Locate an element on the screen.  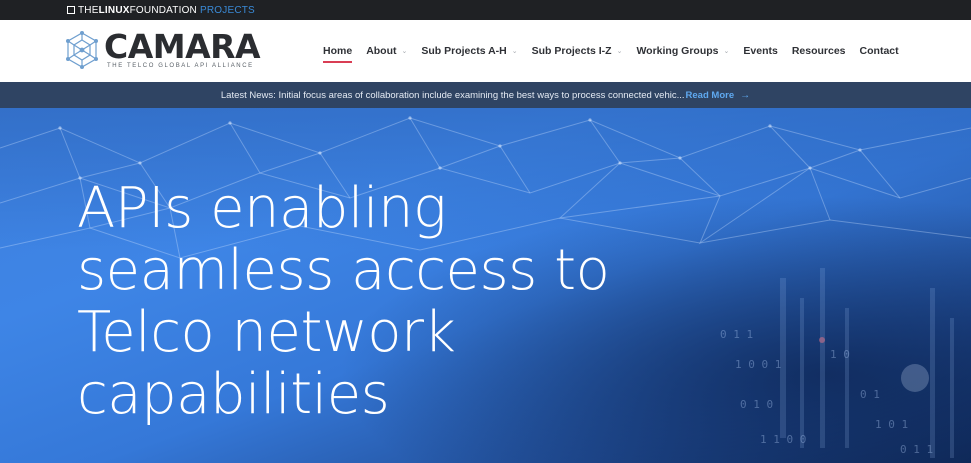
camara-network-icon is located at coordinates (82, 50).